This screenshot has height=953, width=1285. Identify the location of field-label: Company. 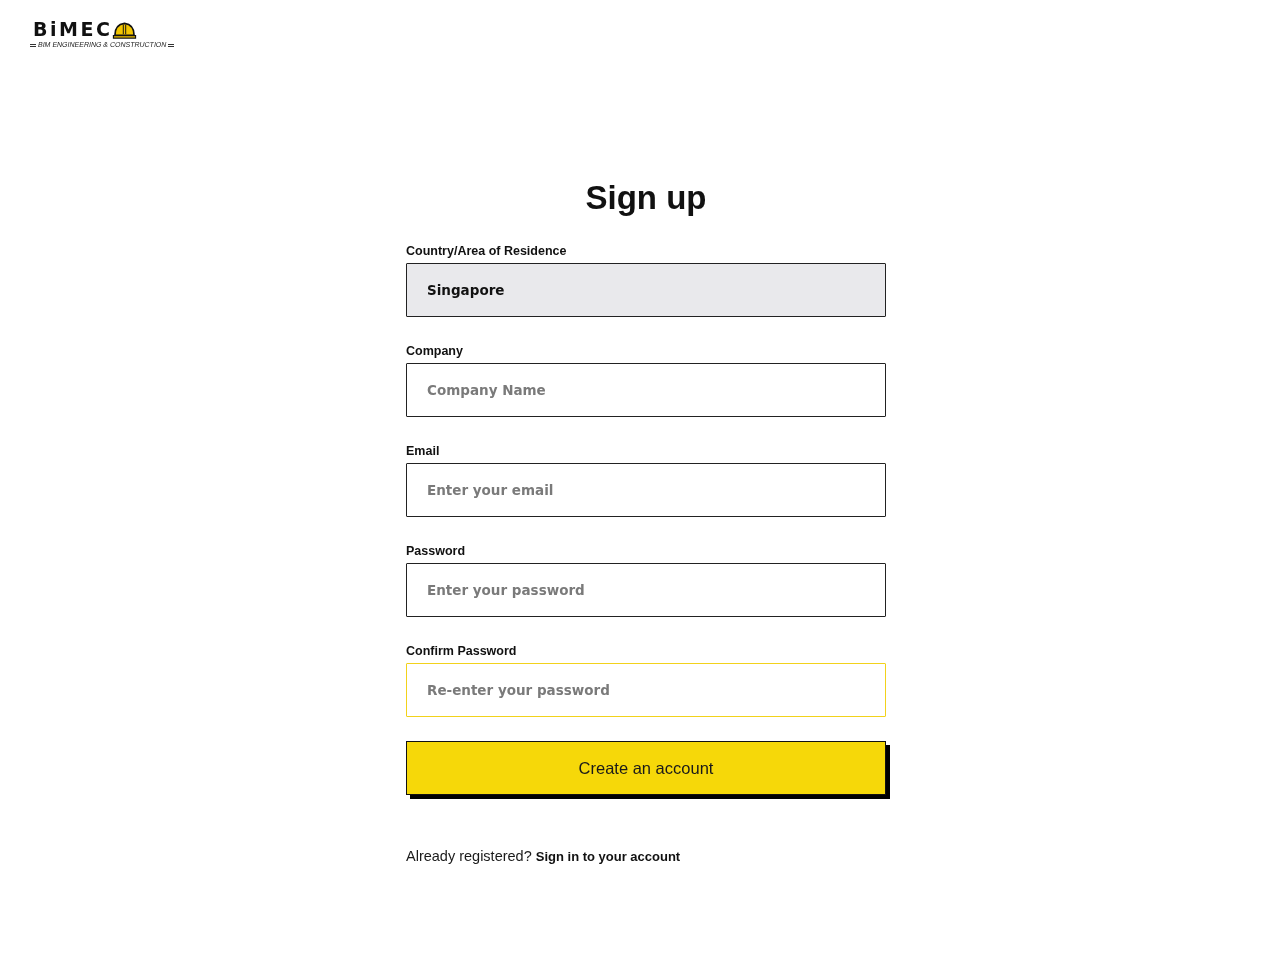
(434, 351).